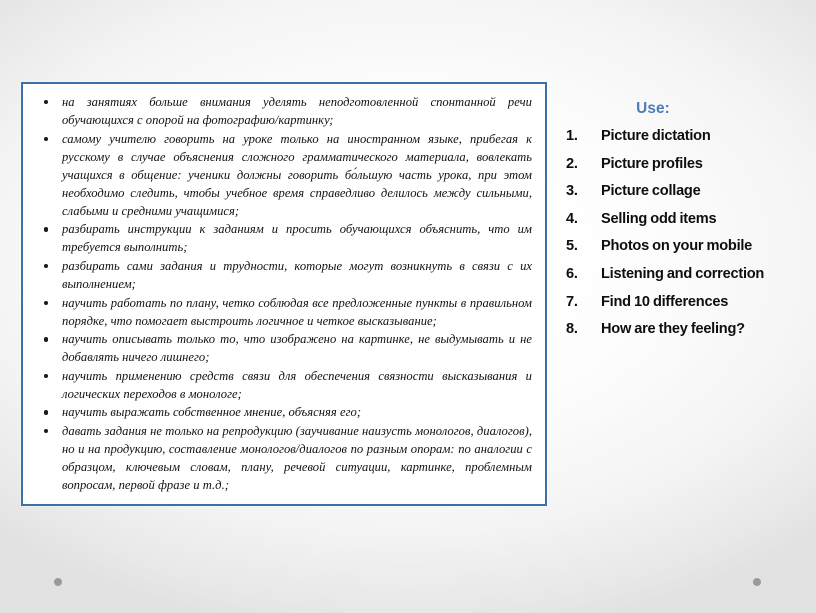 The width and height of the screenshot is (816, 613). I want to click on activity-list-item: 7. Find 10 differences, so click(684, 303).